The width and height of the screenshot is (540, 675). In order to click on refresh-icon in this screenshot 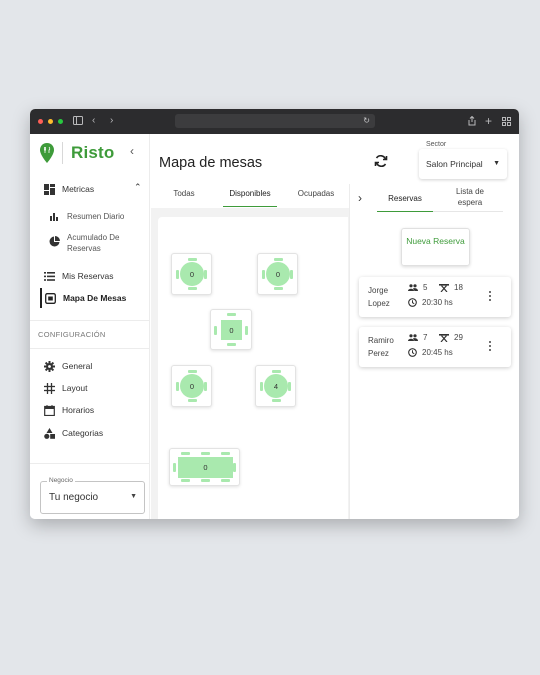, I will do `click(381, 161)`.